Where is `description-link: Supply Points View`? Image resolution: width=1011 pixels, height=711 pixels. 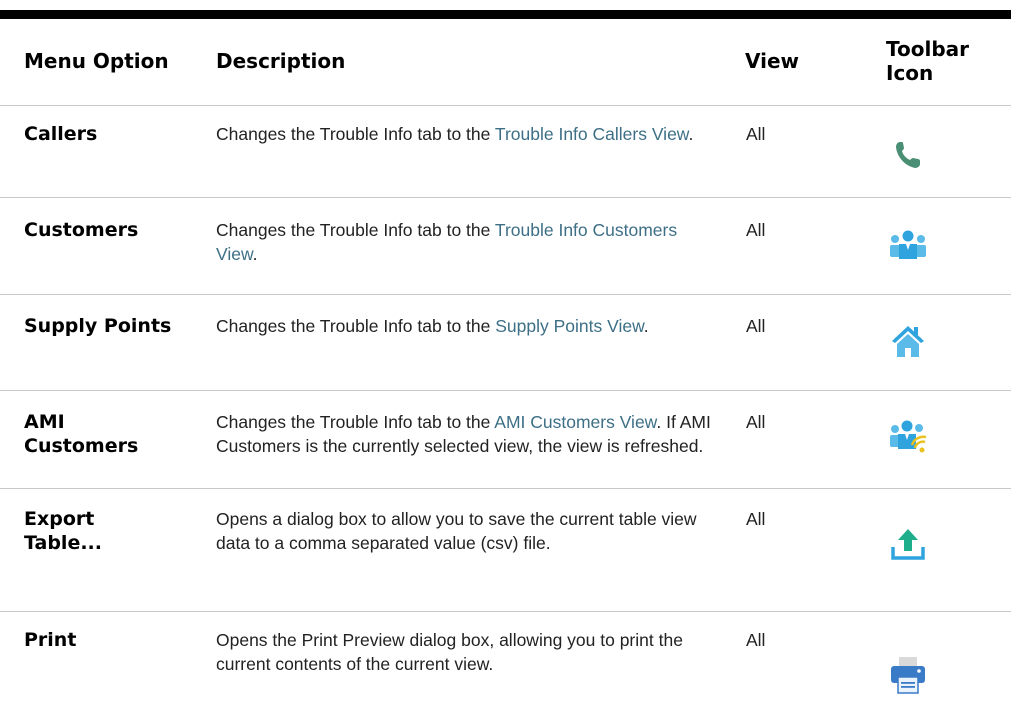 description-link: Supply Points View is located at coordinates (569, 326).